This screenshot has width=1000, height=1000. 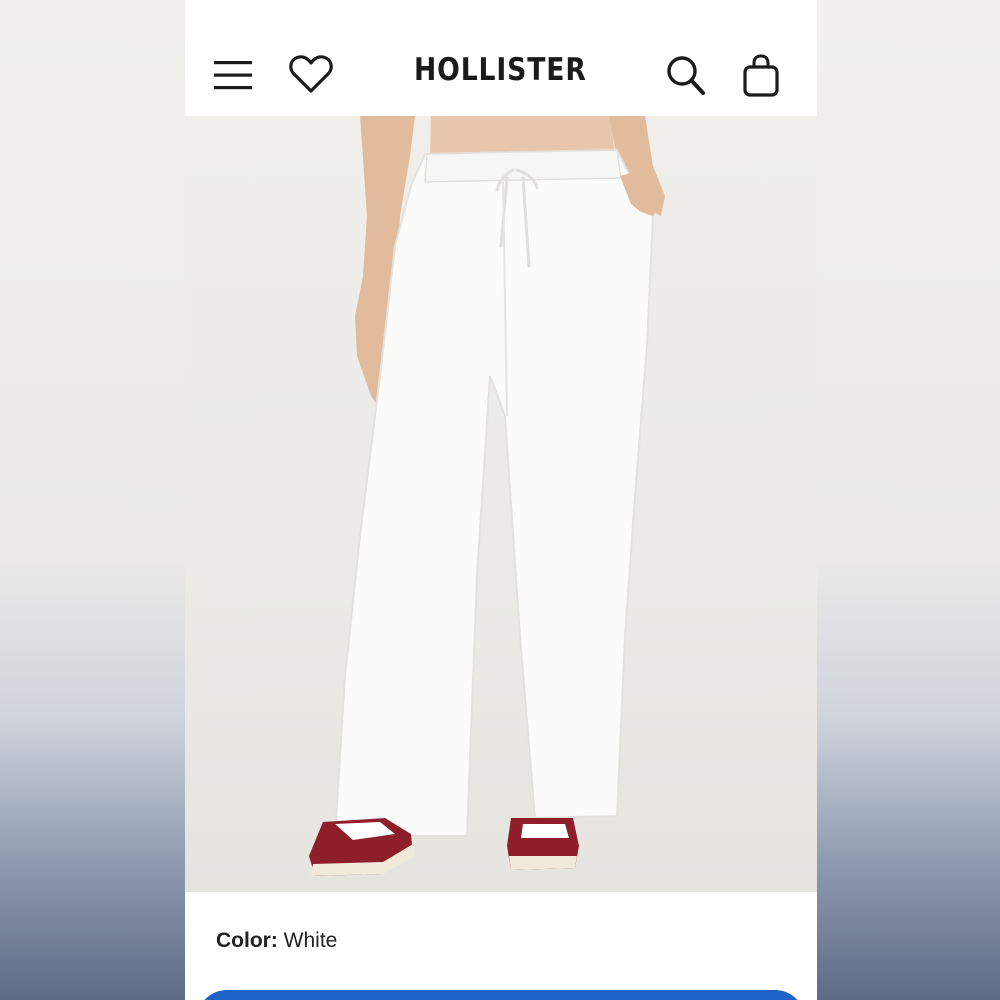 What do you see at coordinates (501, 995) in the screenshot?
I see `add-to-bag-button` at bounding box center [501, 995].